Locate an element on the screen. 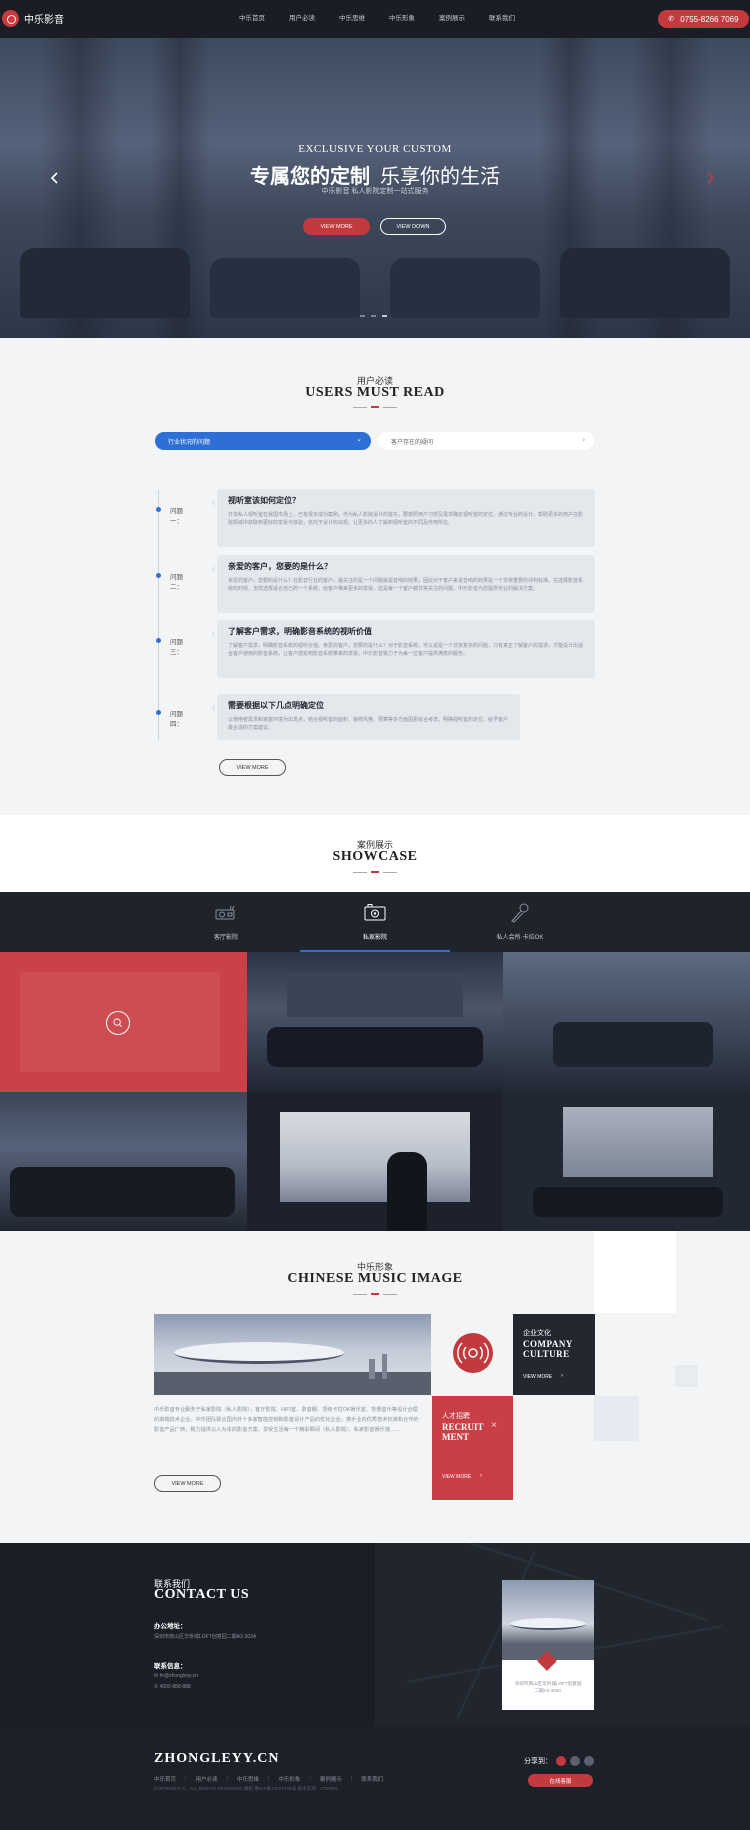  tab-private-club-karaoke: 私人会所·卡拉OK is located at coordinates (520, 922).